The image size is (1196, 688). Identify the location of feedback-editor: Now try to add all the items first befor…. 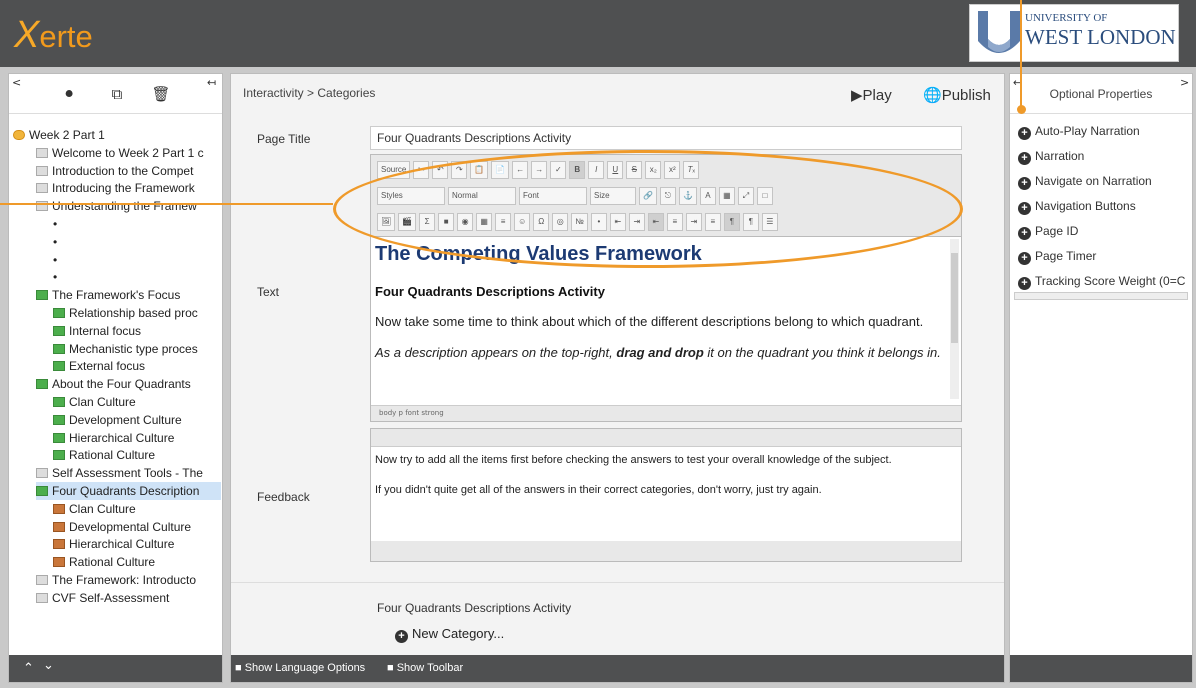
(666, 495).